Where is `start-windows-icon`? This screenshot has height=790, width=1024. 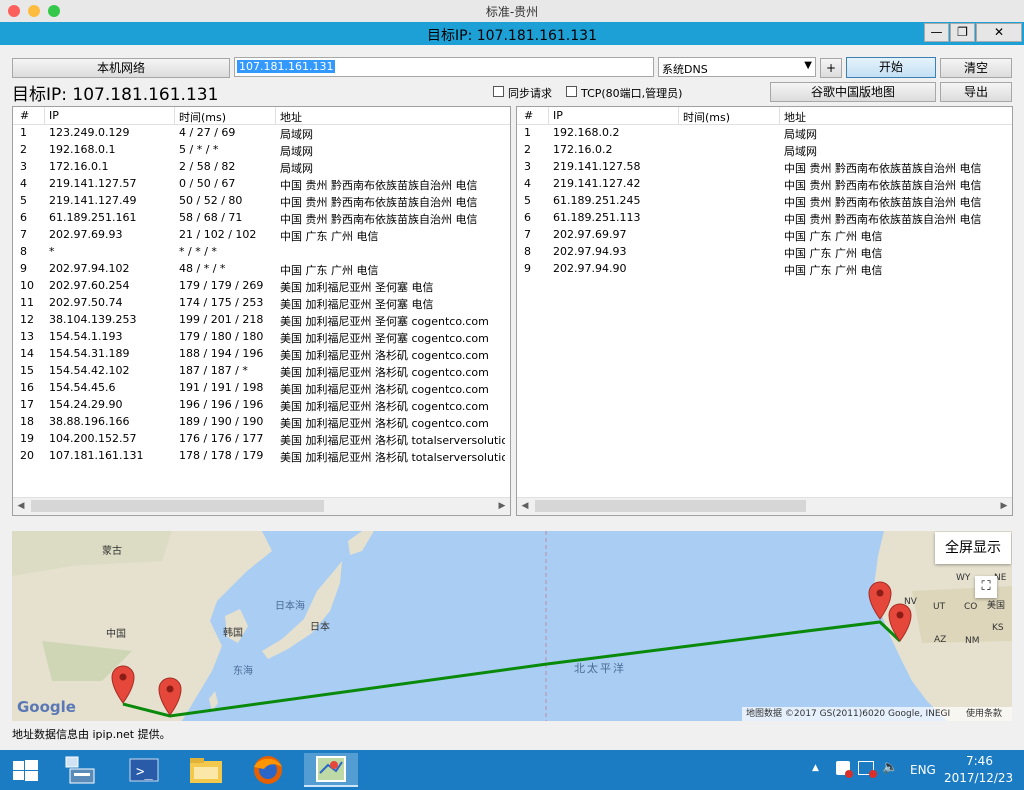
start-windows-icon is located at coordinates (26, 770).